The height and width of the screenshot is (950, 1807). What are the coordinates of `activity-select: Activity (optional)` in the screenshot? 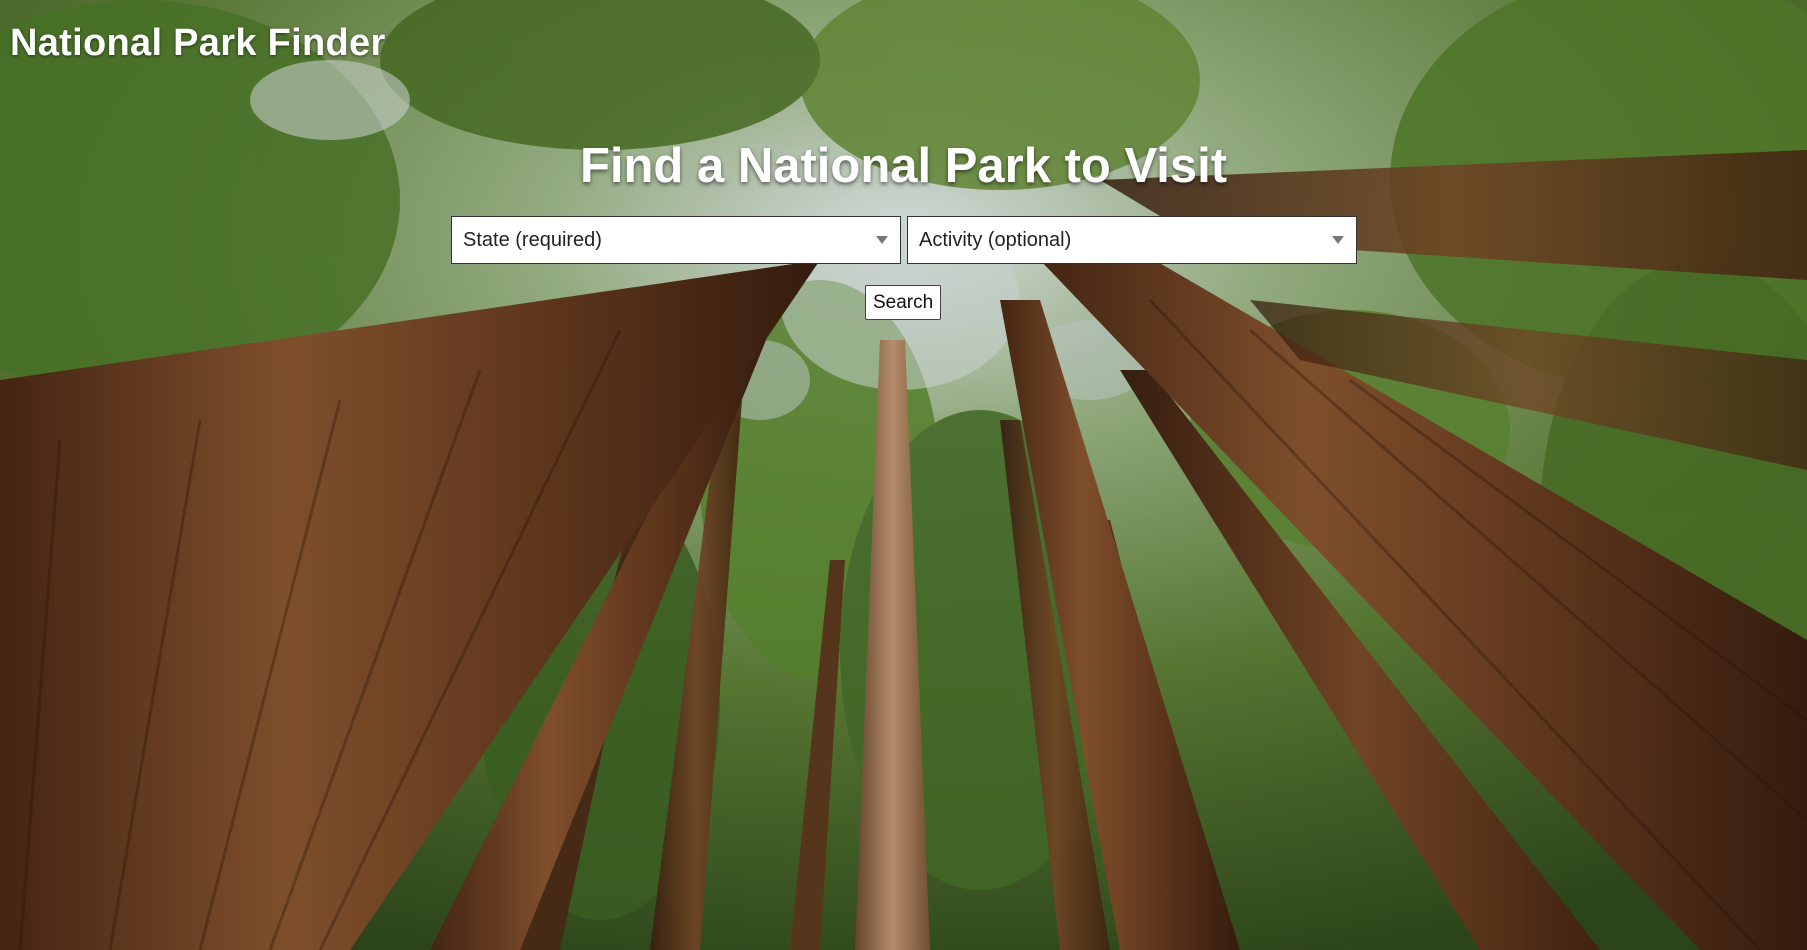 It's located at (1132, 240).